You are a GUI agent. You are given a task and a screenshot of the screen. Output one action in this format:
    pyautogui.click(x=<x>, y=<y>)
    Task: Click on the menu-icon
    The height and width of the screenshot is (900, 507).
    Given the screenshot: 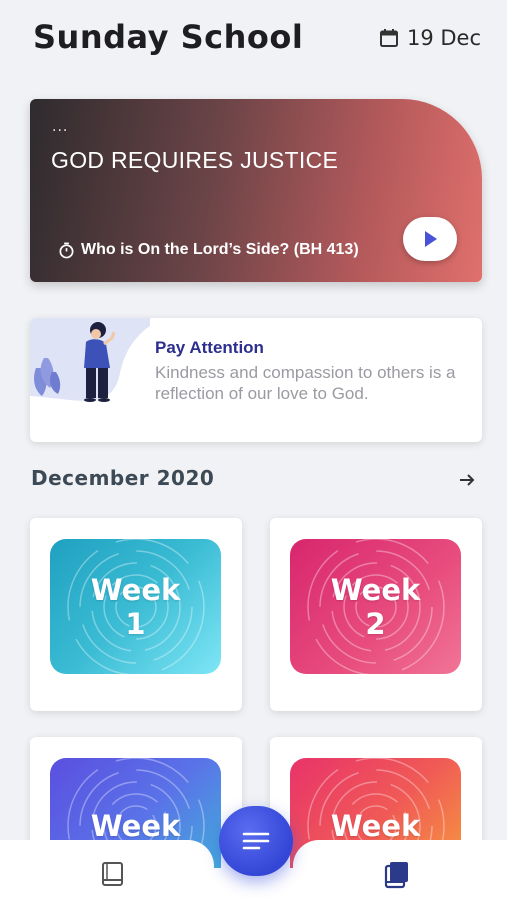 What is the action you would take?
    pyautogui.click(x=256, y=841)
    